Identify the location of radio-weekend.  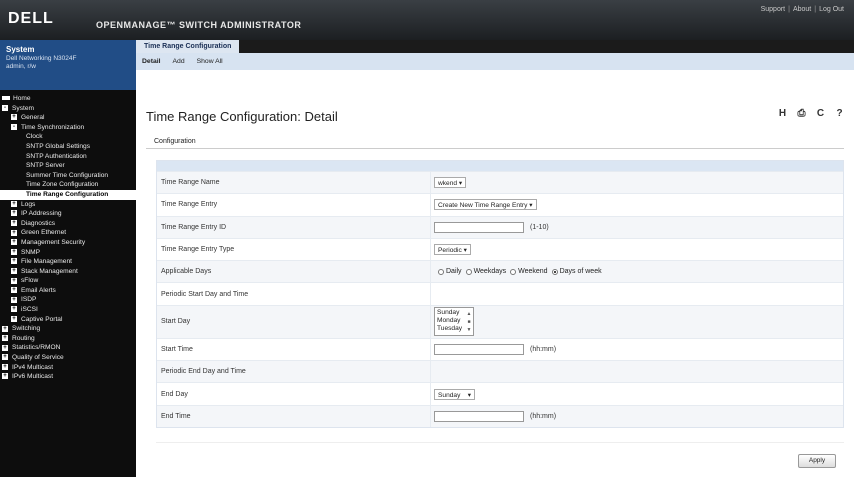
(513, 271).